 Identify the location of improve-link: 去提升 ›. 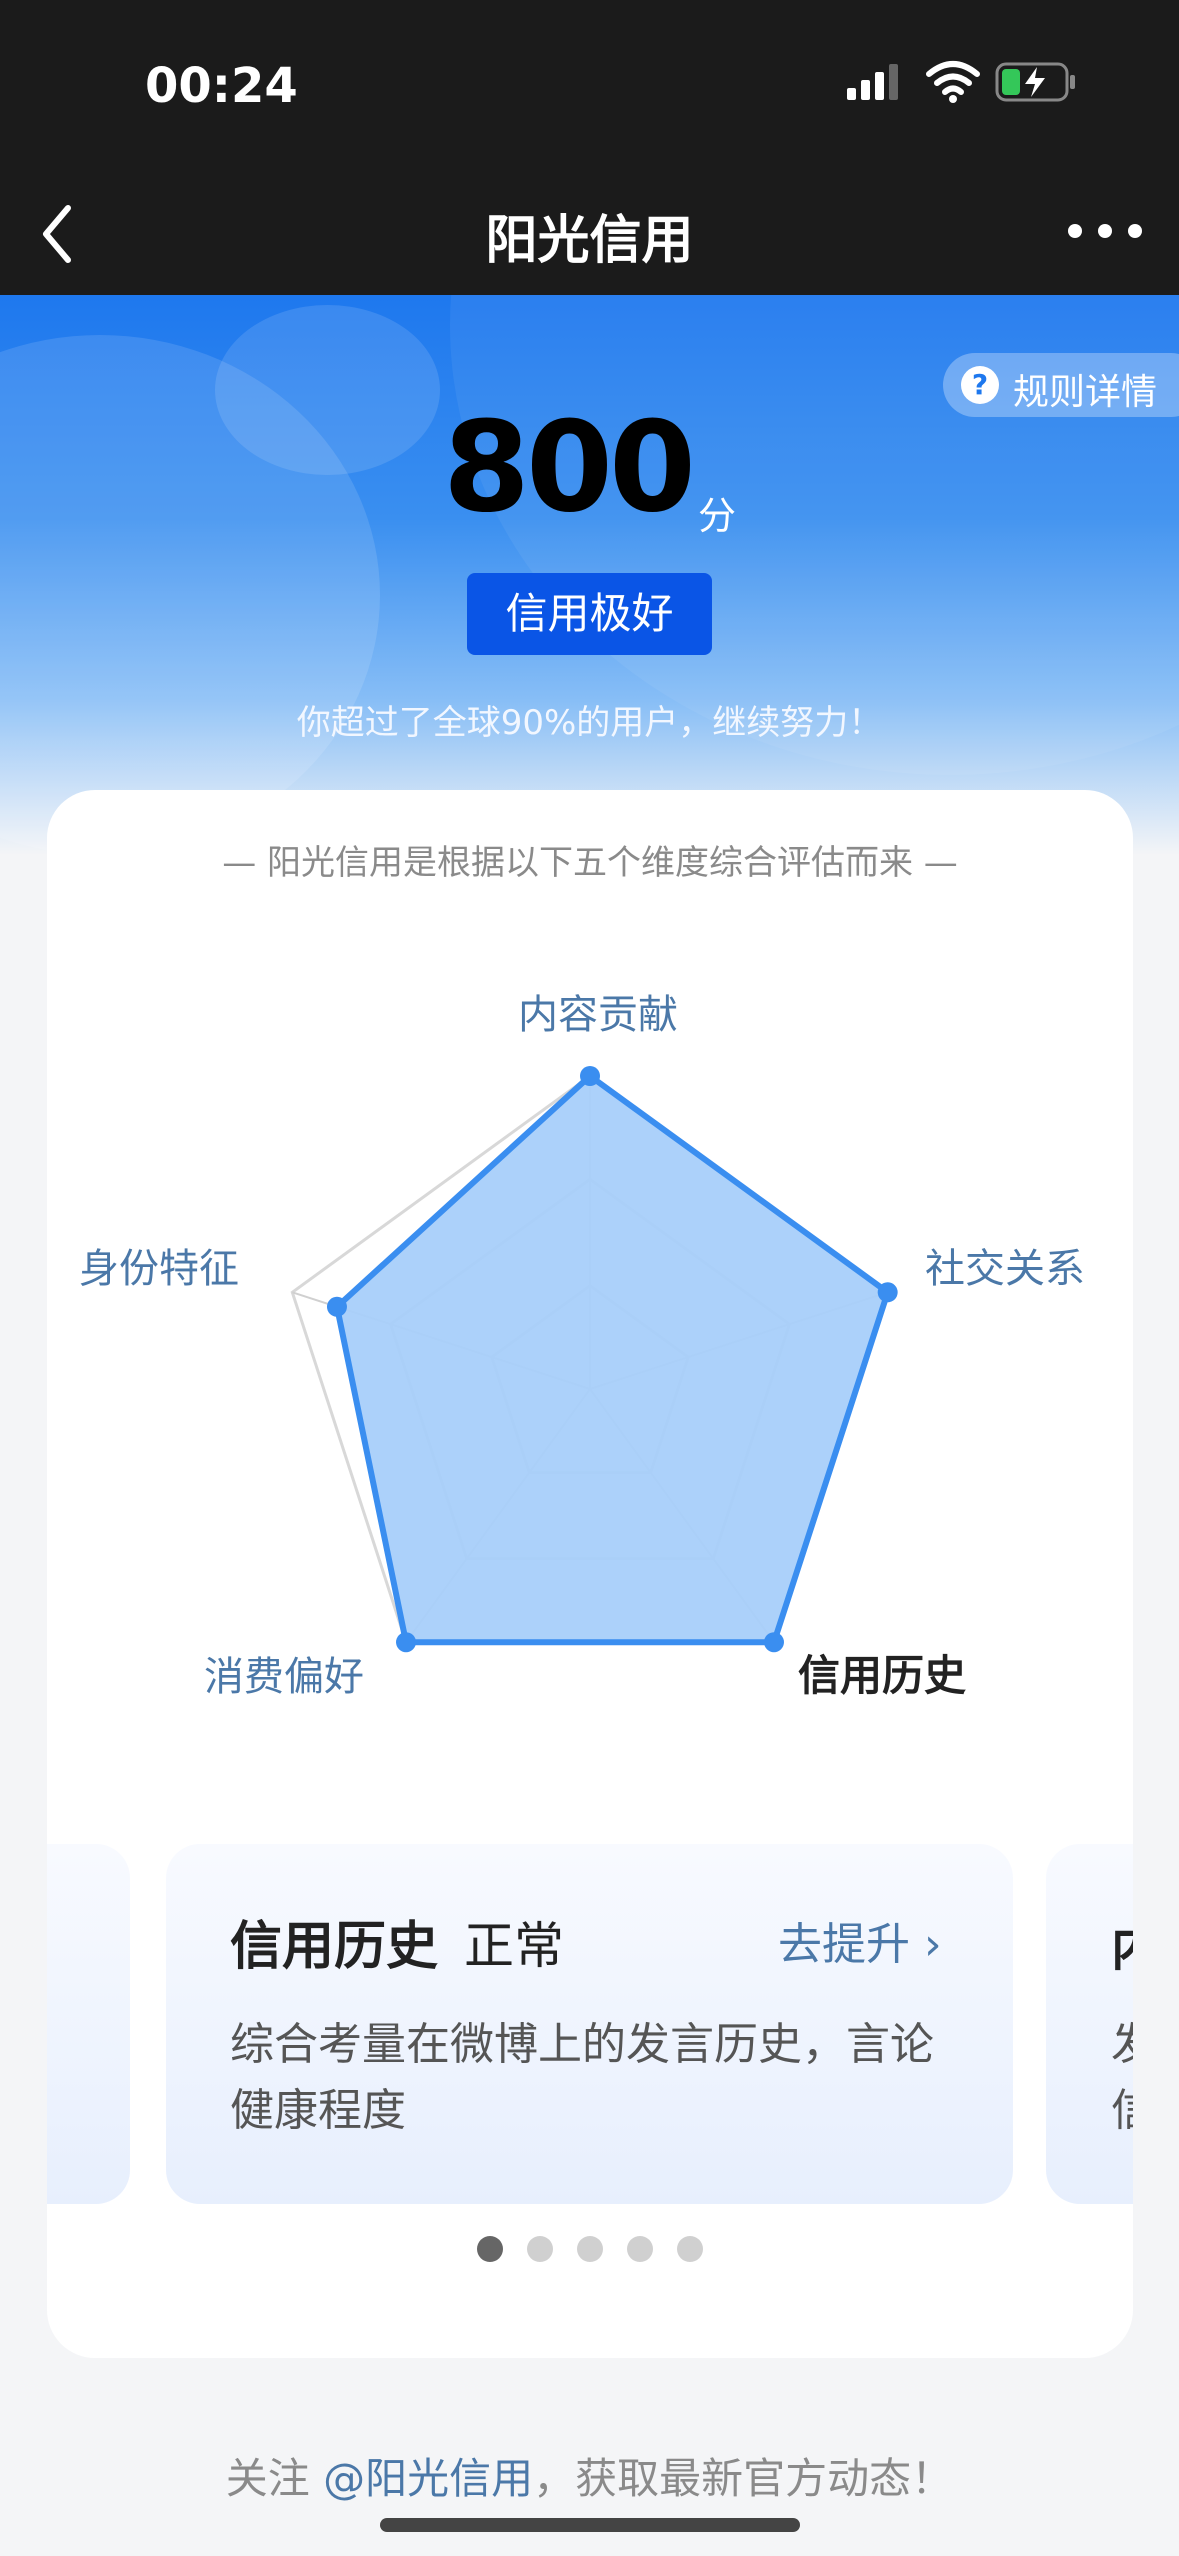
(860, 1940).